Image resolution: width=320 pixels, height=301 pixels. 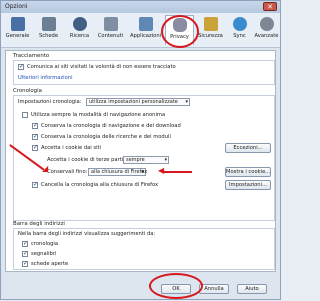 What do you see at coordinates (35, 147) in the screenshot?
I see `accept-cookies-checkbox` at bounding box center [35, 147].